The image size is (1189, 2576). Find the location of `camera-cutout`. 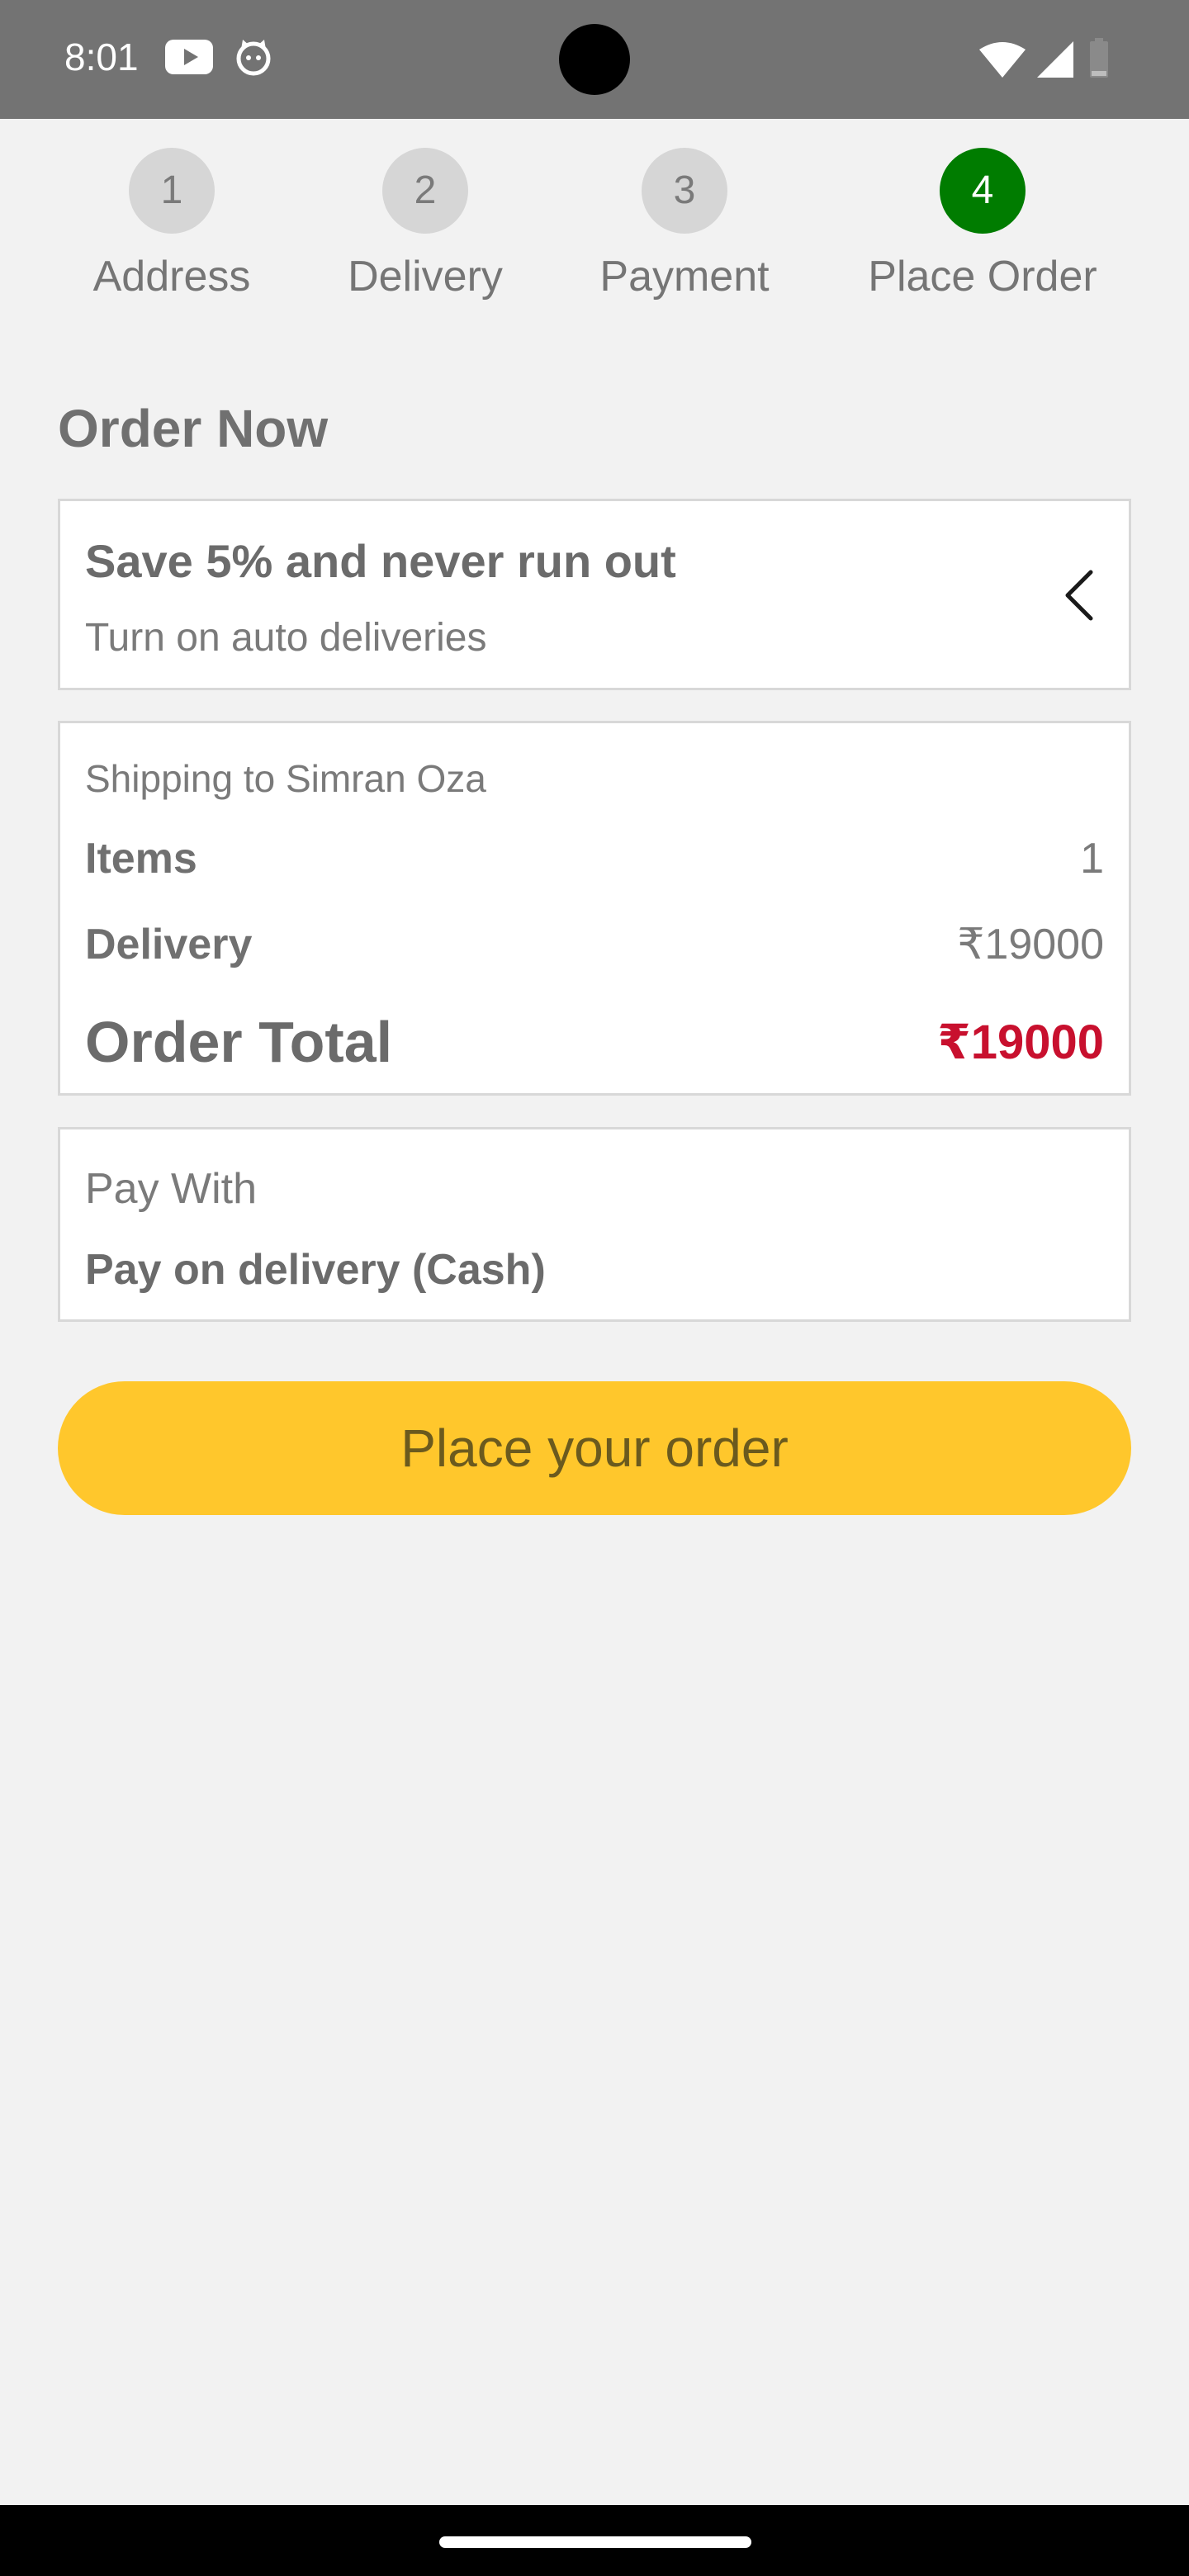

camera-cutout is located at coordinates (594, 59).